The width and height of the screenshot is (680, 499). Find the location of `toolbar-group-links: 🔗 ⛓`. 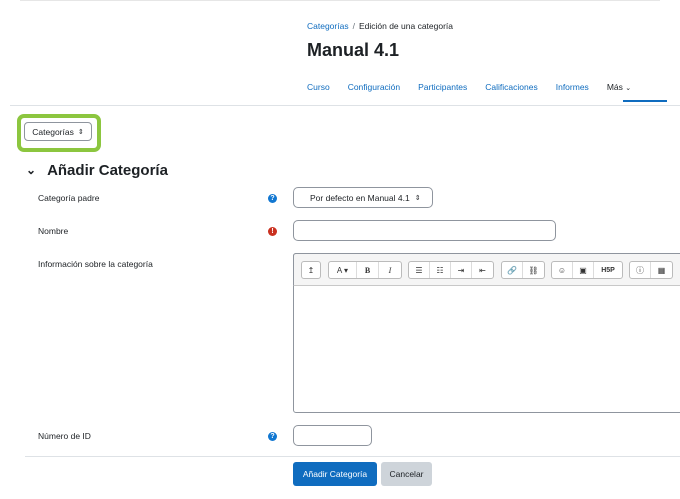

toolbar-group-links: 🔗 ⛓ is located at coordinates (523, 270).